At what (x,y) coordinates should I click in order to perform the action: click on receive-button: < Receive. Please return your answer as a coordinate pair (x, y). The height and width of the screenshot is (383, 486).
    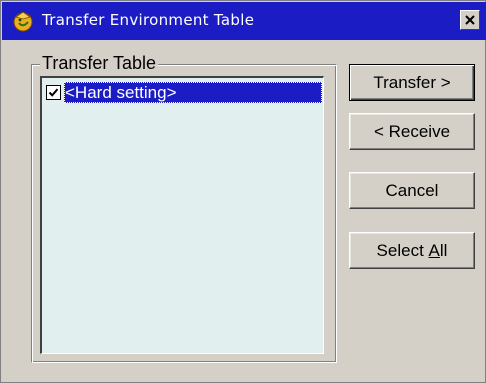
    Looking at the image, I should click on (412, 131).